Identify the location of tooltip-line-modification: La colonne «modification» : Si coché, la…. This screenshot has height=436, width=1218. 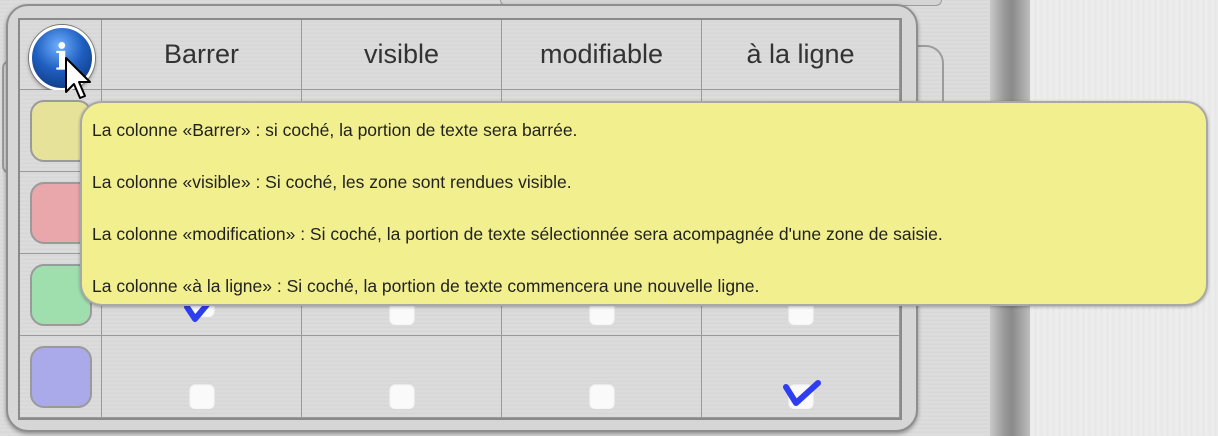
(517, 234).